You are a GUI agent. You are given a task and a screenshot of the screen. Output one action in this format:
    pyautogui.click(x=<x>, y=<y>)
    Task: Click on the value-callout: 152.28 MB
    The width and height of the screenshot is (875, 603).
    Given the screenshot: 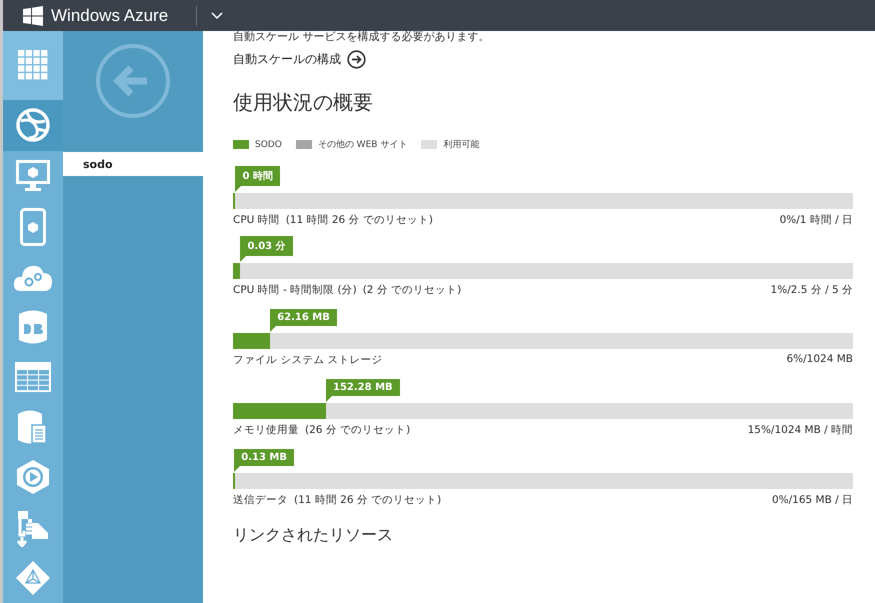 What is the action you would take?
    pyautogui.click(x=363, y=390)
    